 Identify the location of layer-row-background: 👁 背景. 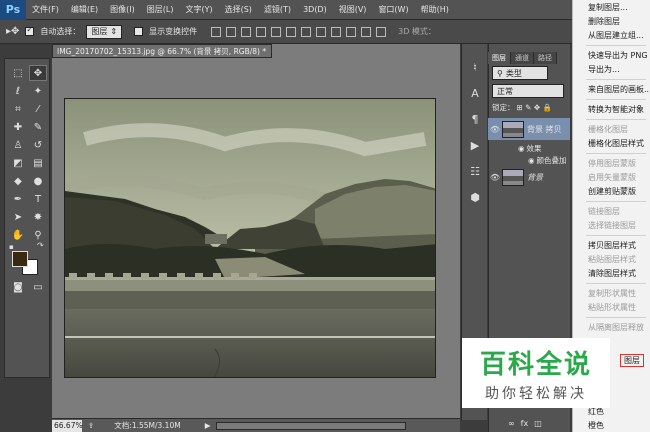
(529, 177).